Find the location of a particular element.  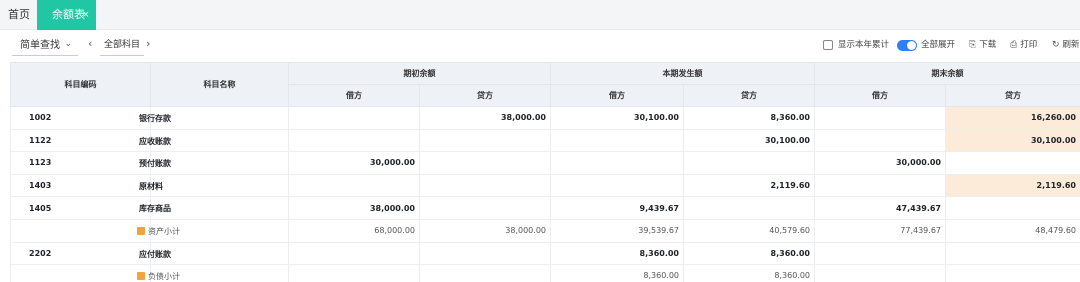

header-period-debit: 借方 is located at coordinates (617, 95).